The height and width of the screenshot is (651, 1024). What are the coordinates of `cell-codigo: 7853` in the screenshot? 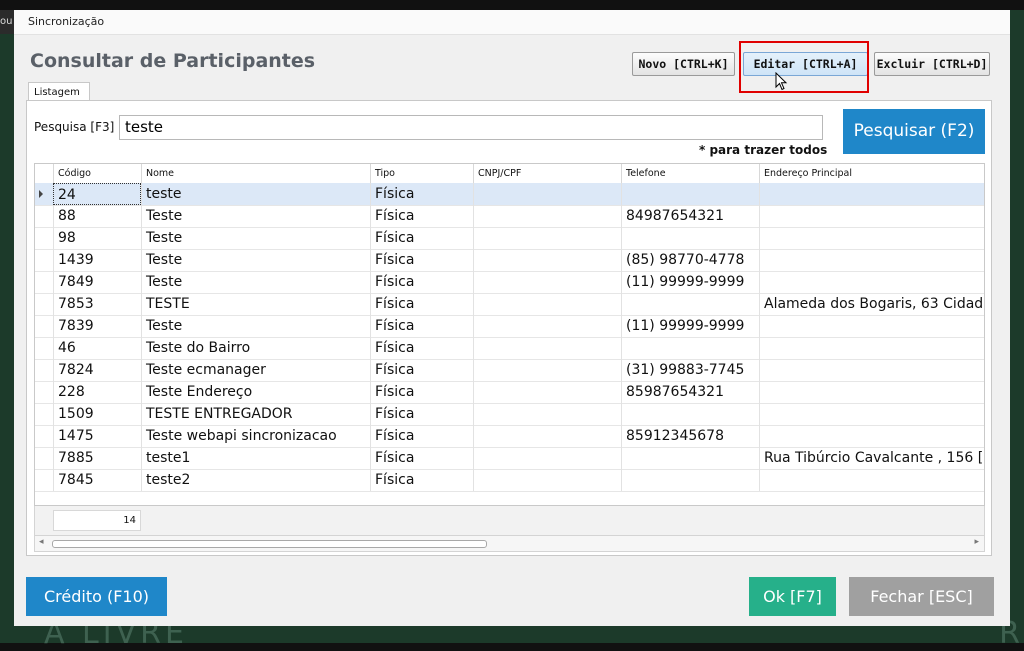 It's located at (97, 304).